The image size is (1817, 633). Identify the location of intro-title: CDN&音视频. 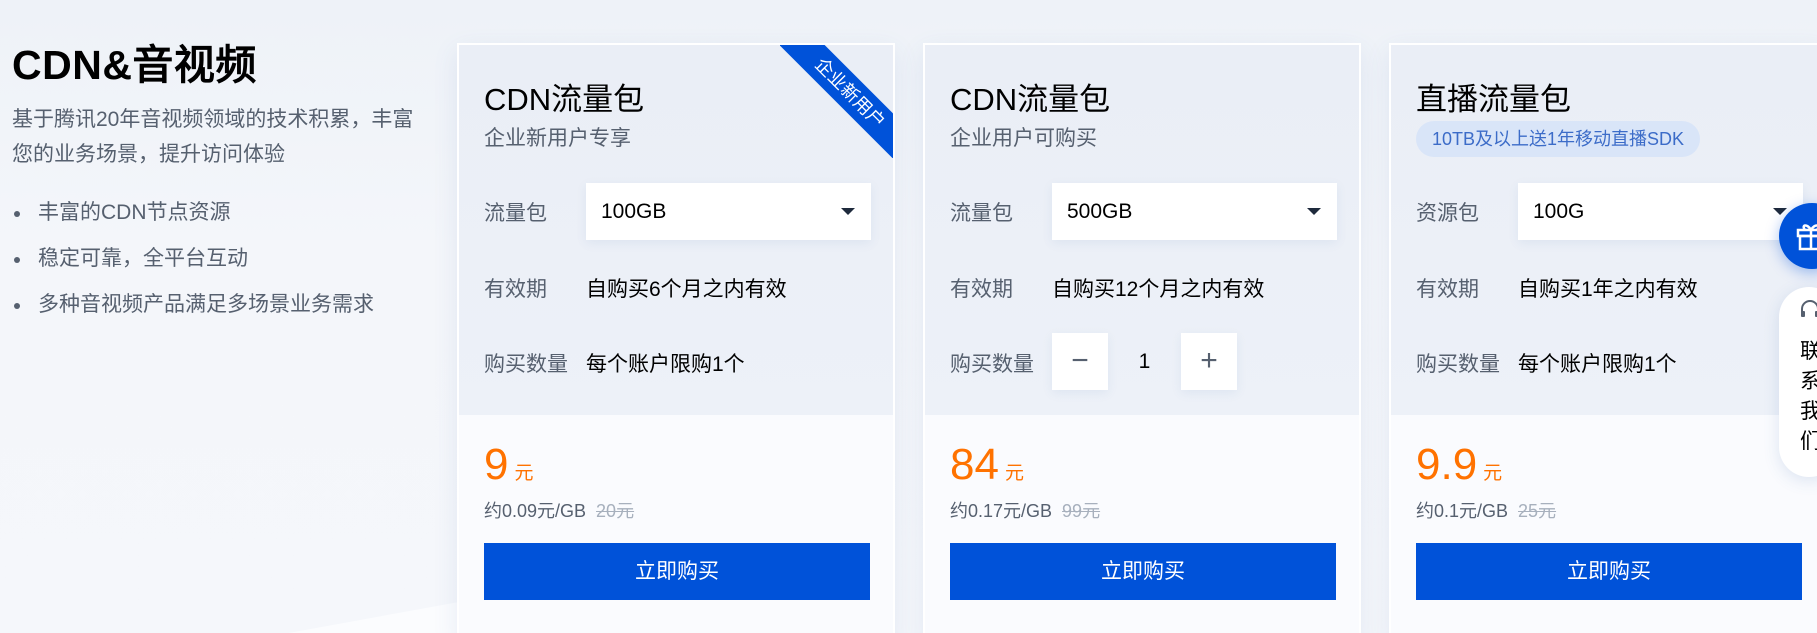
(134, 65).